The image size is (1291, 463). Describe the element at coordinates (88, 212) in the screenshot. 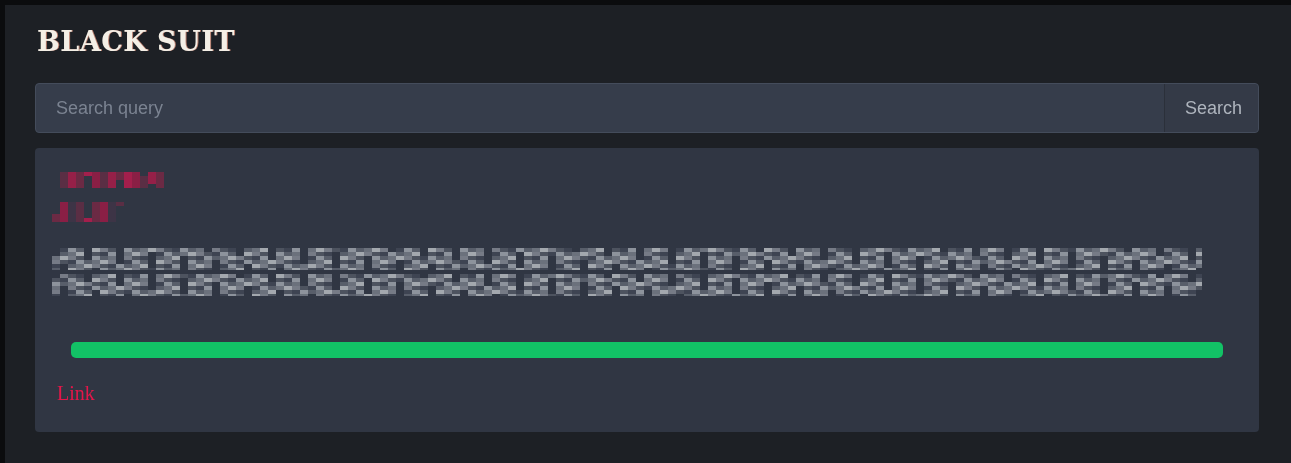

I see `redacted-text` at that location.